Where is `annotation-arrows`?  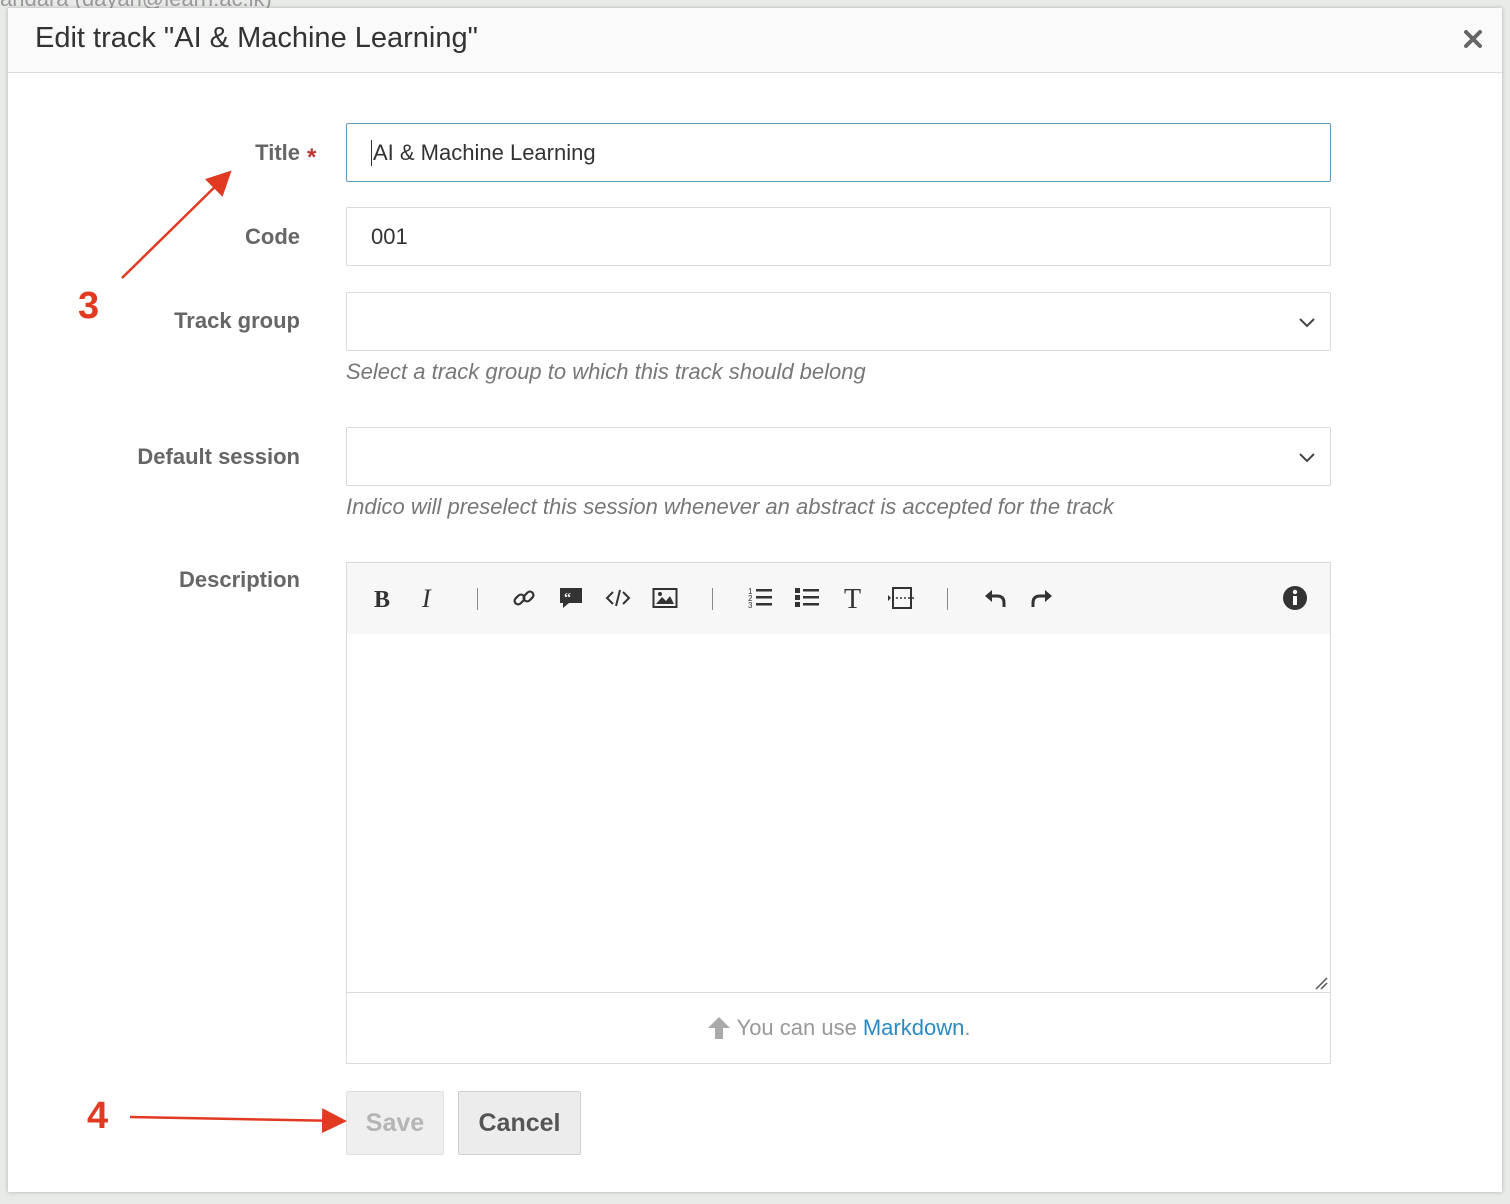 annotation-arrows is located at coordinates (234, 652).